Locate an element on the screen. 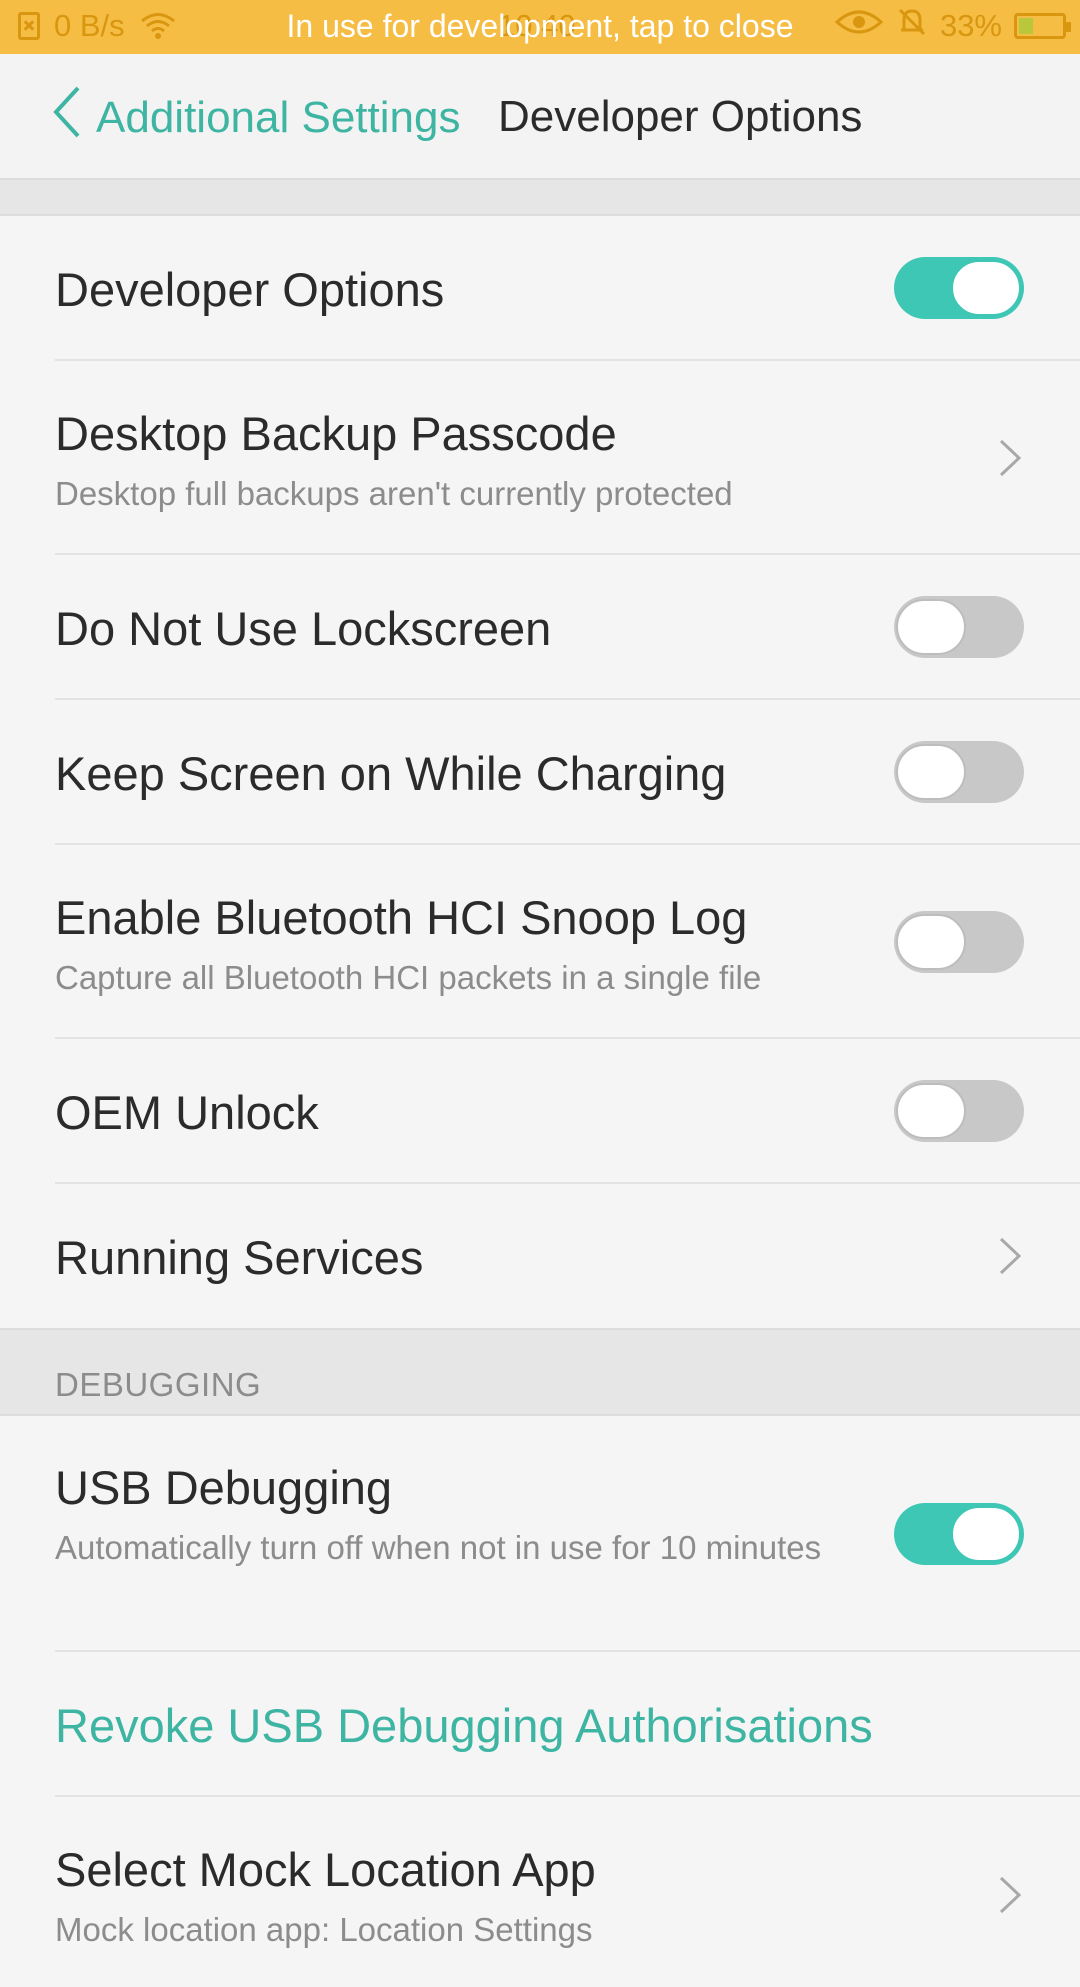 This screenshot has width=1080, height=1987. back-label: Additional Settings is located at coordinates (278, 117).